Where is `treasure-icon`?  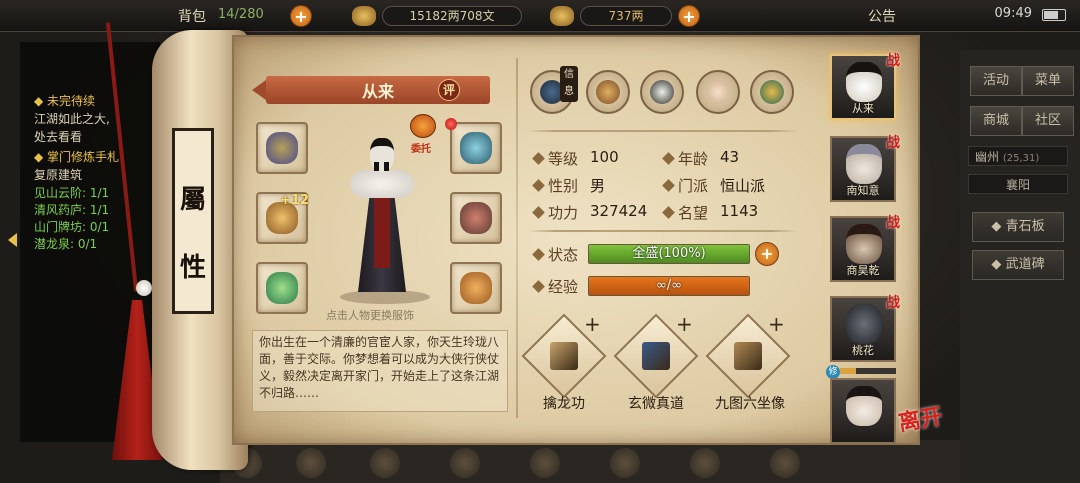 treasure-icon is located at coordinates (608, 92).